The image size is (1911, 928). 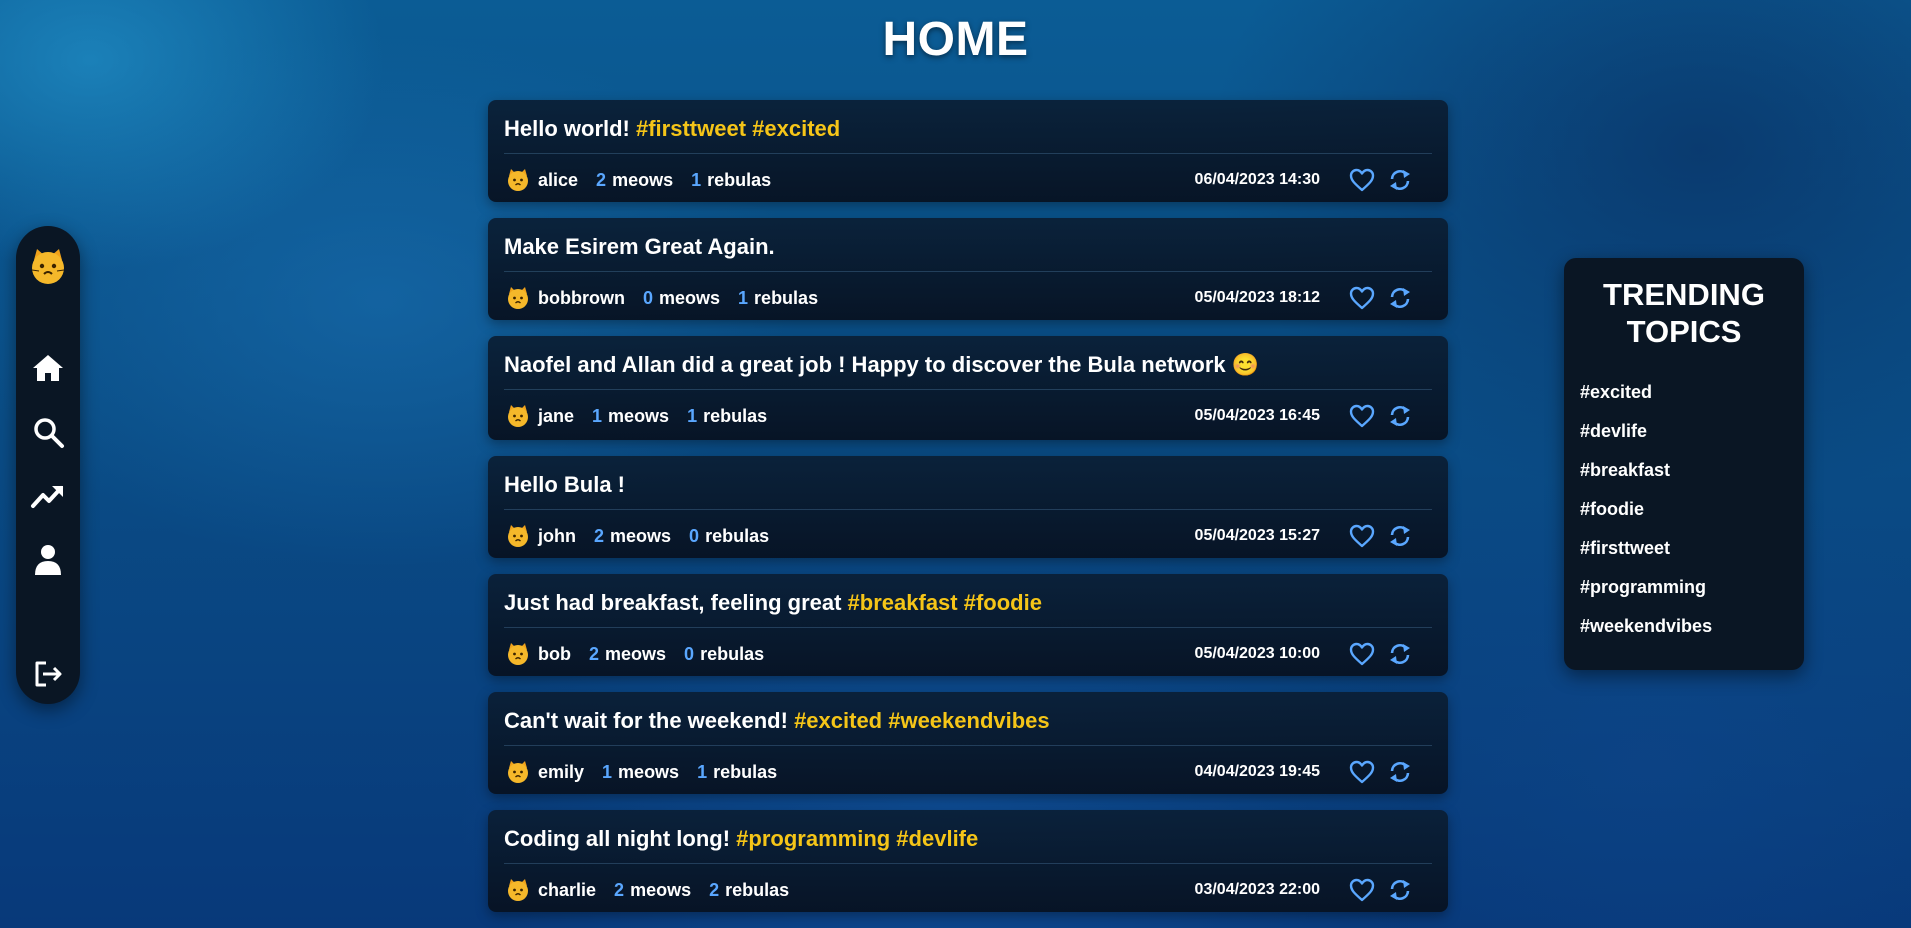 What do you see at coordinates (556, 416) in the screenshot?
I see `tweet-username: jane` at bounding box center [556, 416].